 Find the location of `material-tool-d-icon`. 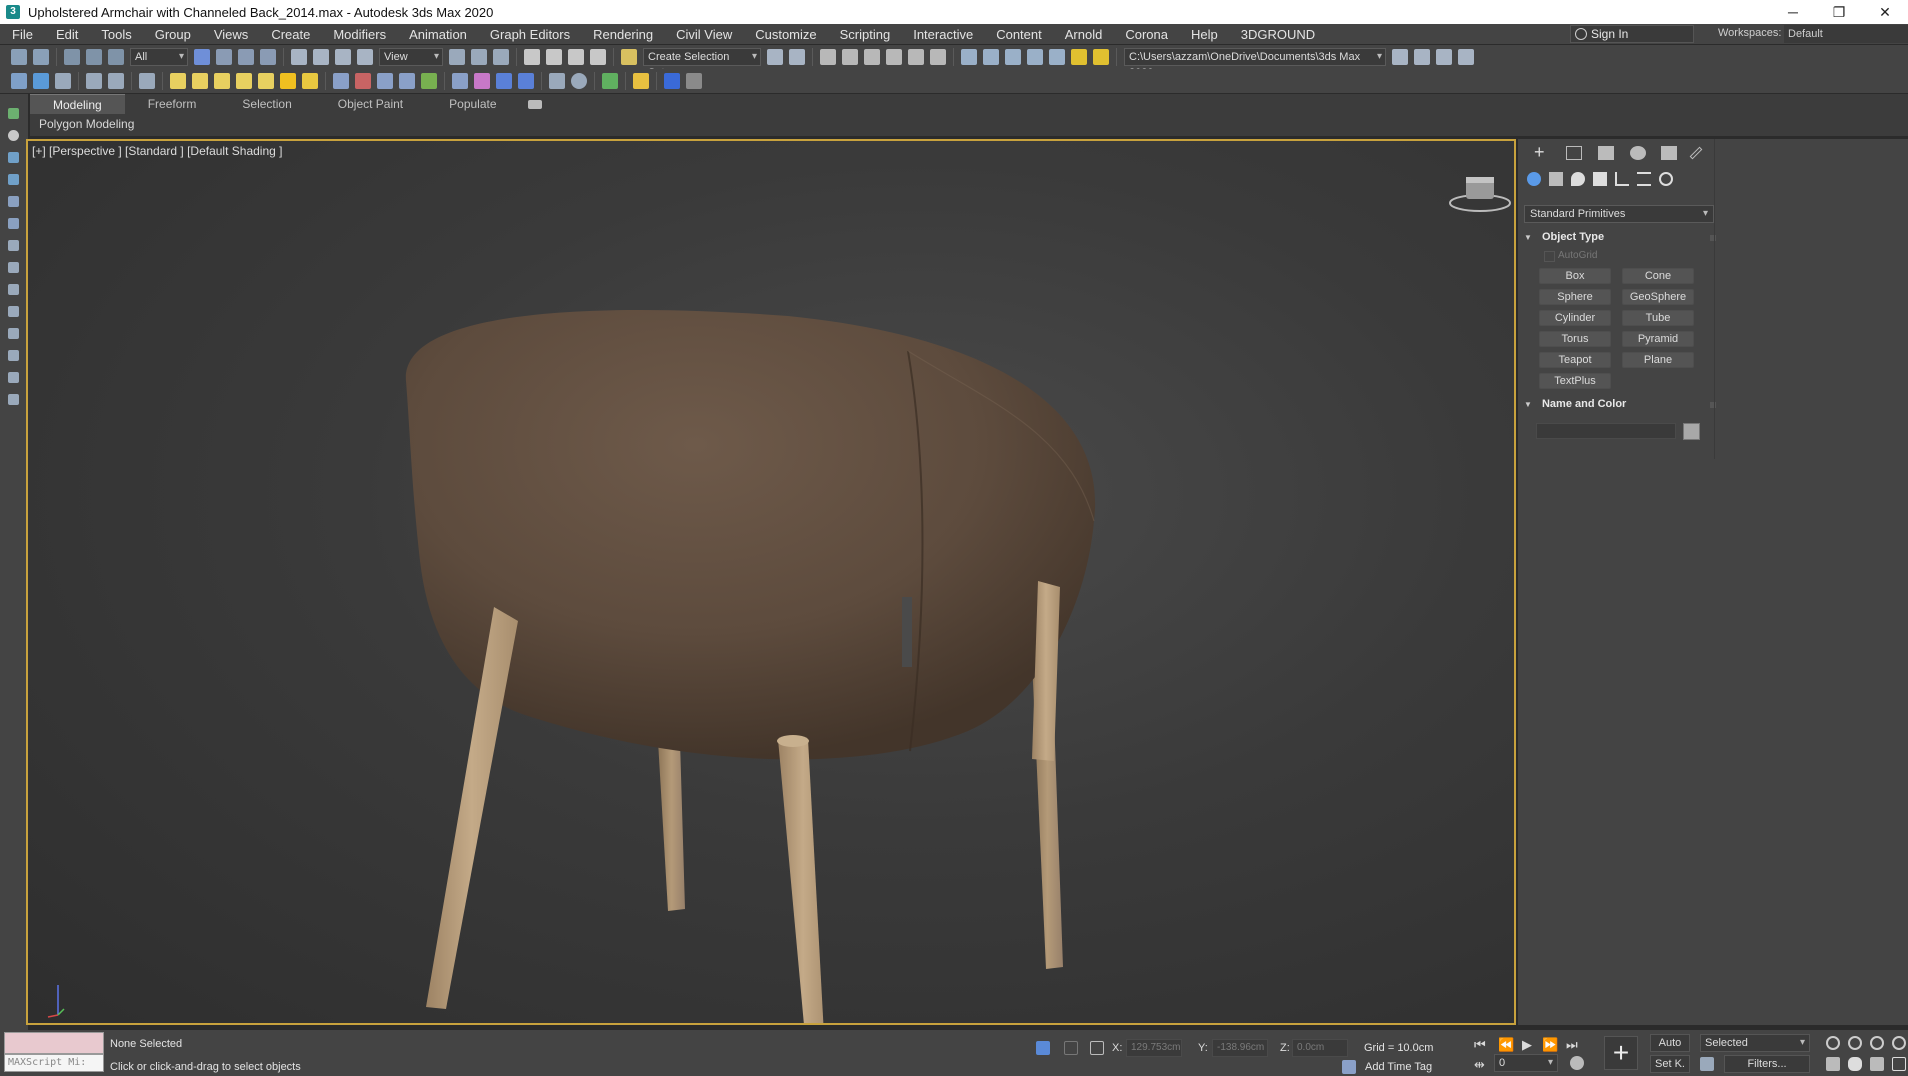

material-tool-d-icon is located at coordinates (526, 81).